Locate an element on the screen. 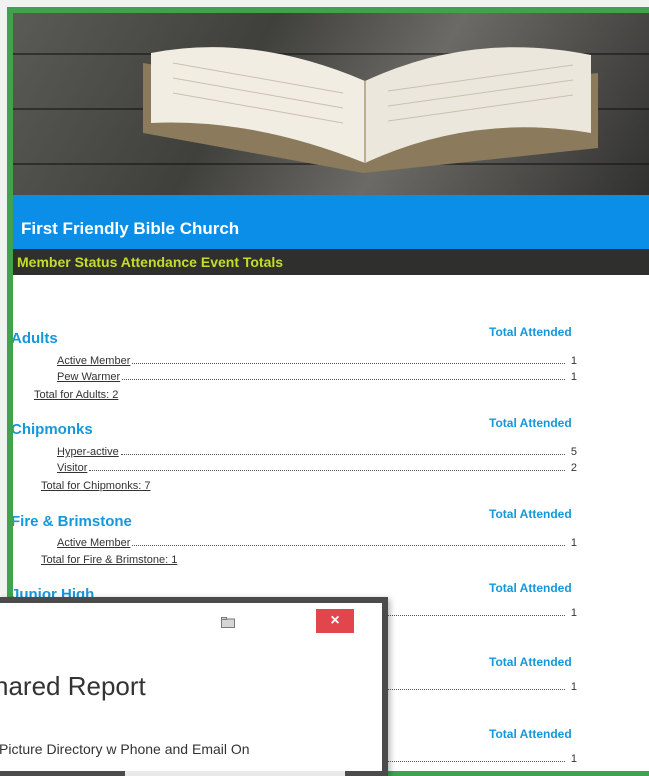 Image resolution: width=649 pixels, height=776 pixels. dialog-title: hared Report is located at coordinates (73, 686).